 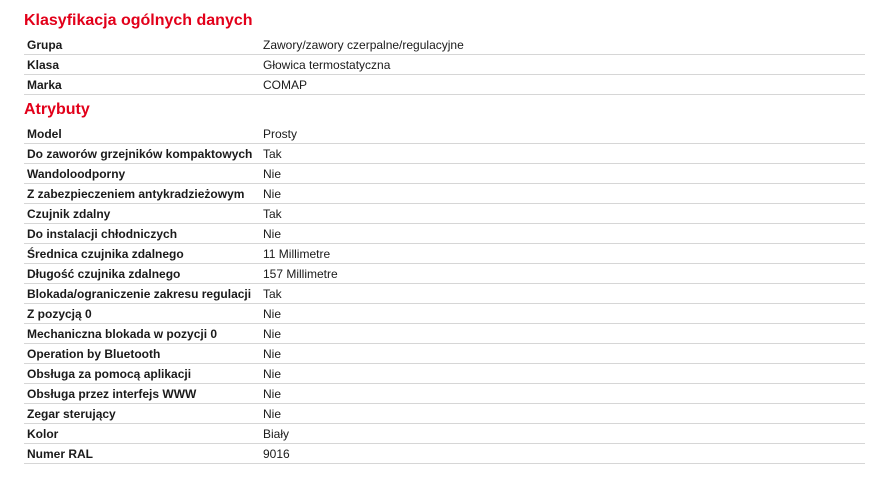 I want to click on spec-row: Klasa Głowica termostatyczna, so click(x=444, y=64).